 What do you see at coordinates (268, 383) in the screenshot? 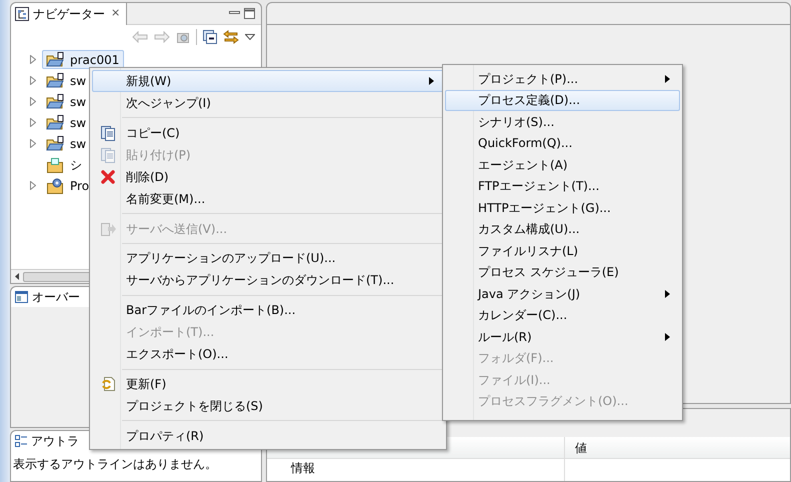
I see `menu-item: 更新(F)` at bounding box center [268, 383].